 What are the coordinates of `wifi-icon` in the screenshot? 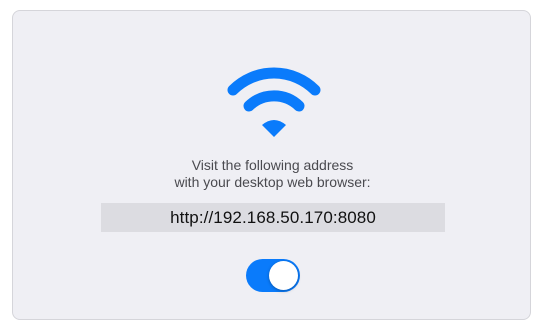 It's located at (274, 102).